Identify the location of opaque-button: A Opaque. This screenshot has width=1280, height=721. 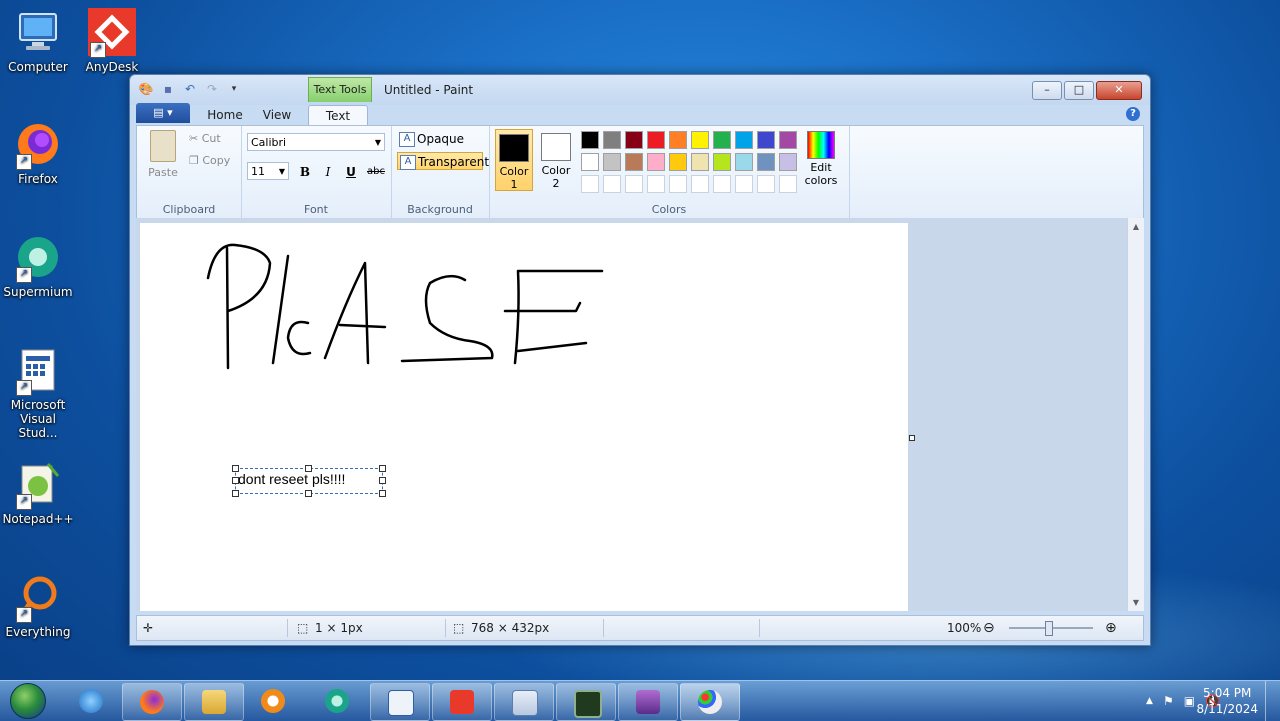
(440, 139).